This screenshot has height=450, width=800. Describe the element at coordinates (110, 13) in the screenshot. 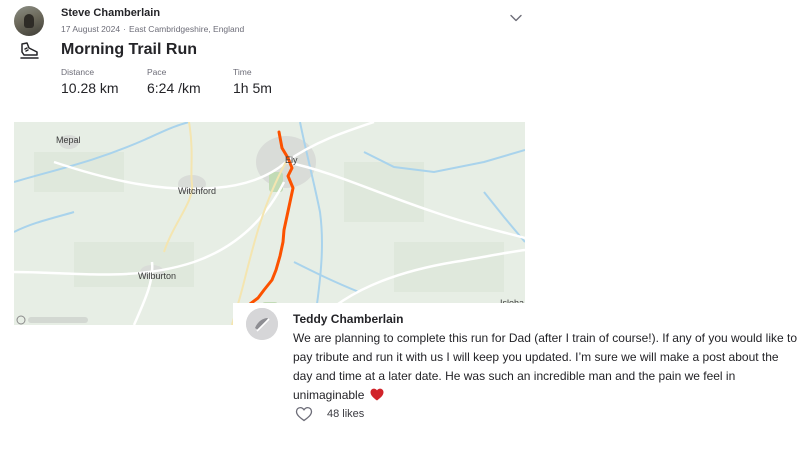

I see `athlete-name: Steve Chamberlain` at that location.